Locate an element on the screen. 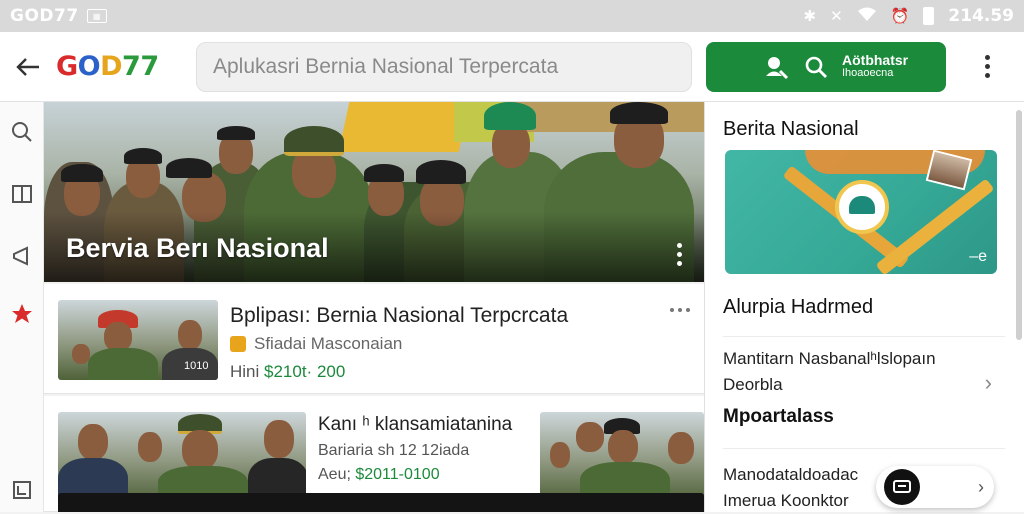  alarm-icon: ⏰ is located at coordinates (900, 16).